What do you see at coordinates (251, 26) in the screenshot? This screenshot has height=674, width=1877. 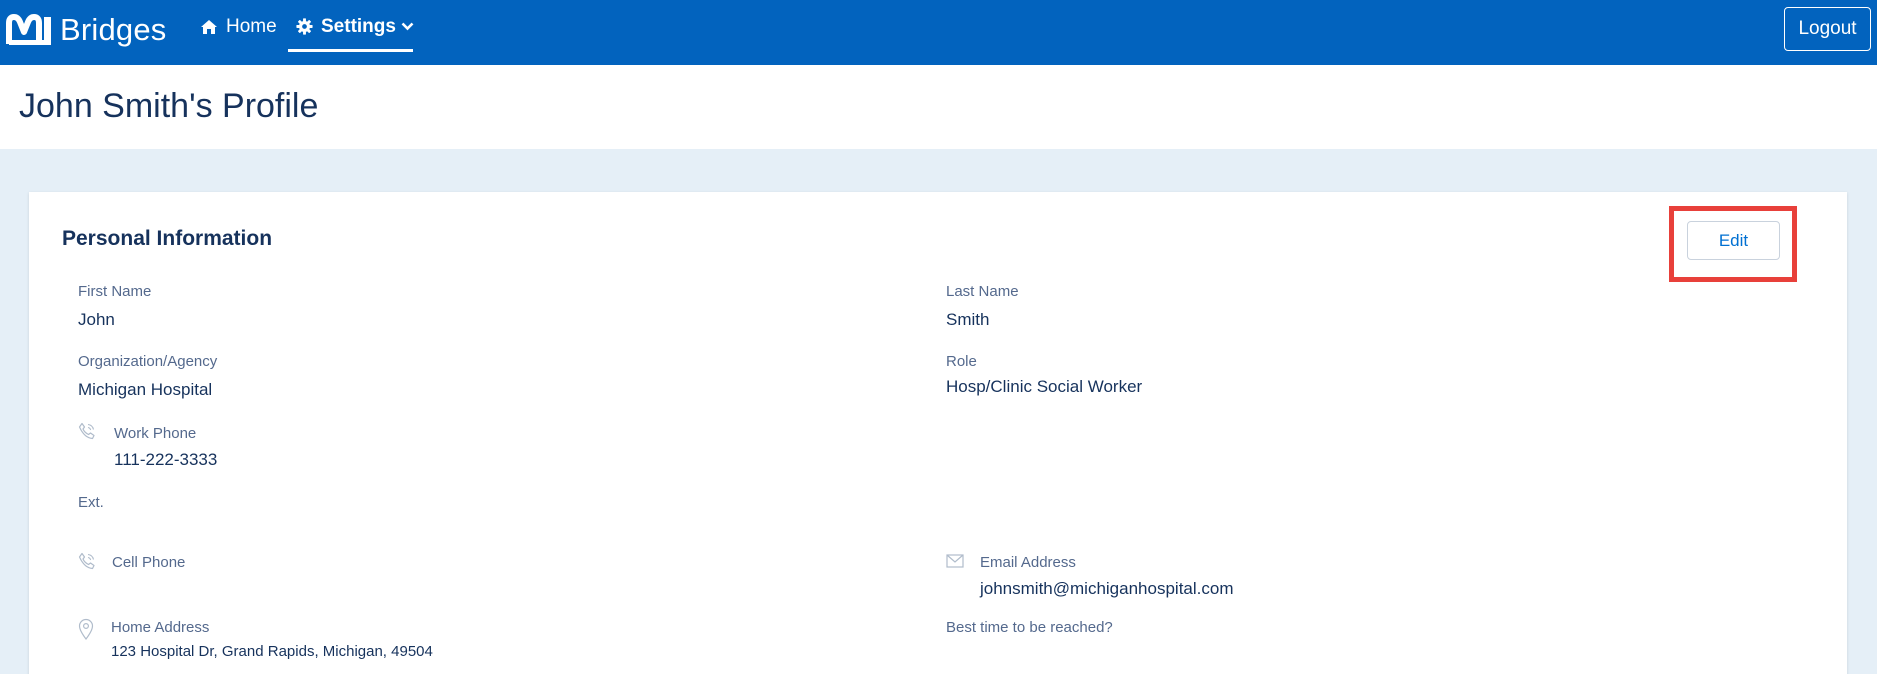 I see `nav-home-label: Home` at bounding box center [251, 26].